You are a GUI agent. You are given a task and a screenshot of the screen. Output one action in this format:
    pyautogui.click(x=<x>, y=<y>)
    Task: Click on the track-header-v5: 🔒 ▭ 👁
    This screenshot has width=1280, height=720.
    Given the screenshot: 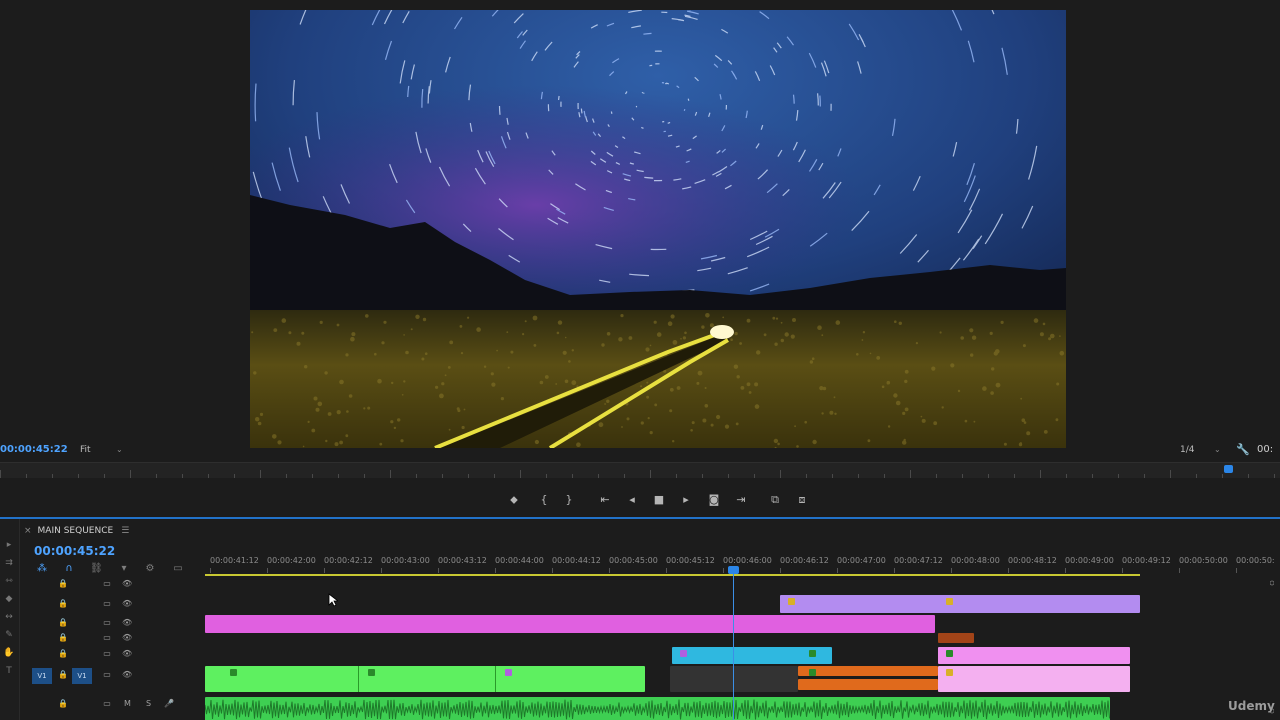 What is the action you would take?
    pyautogui.click(x=112, y=605)
    